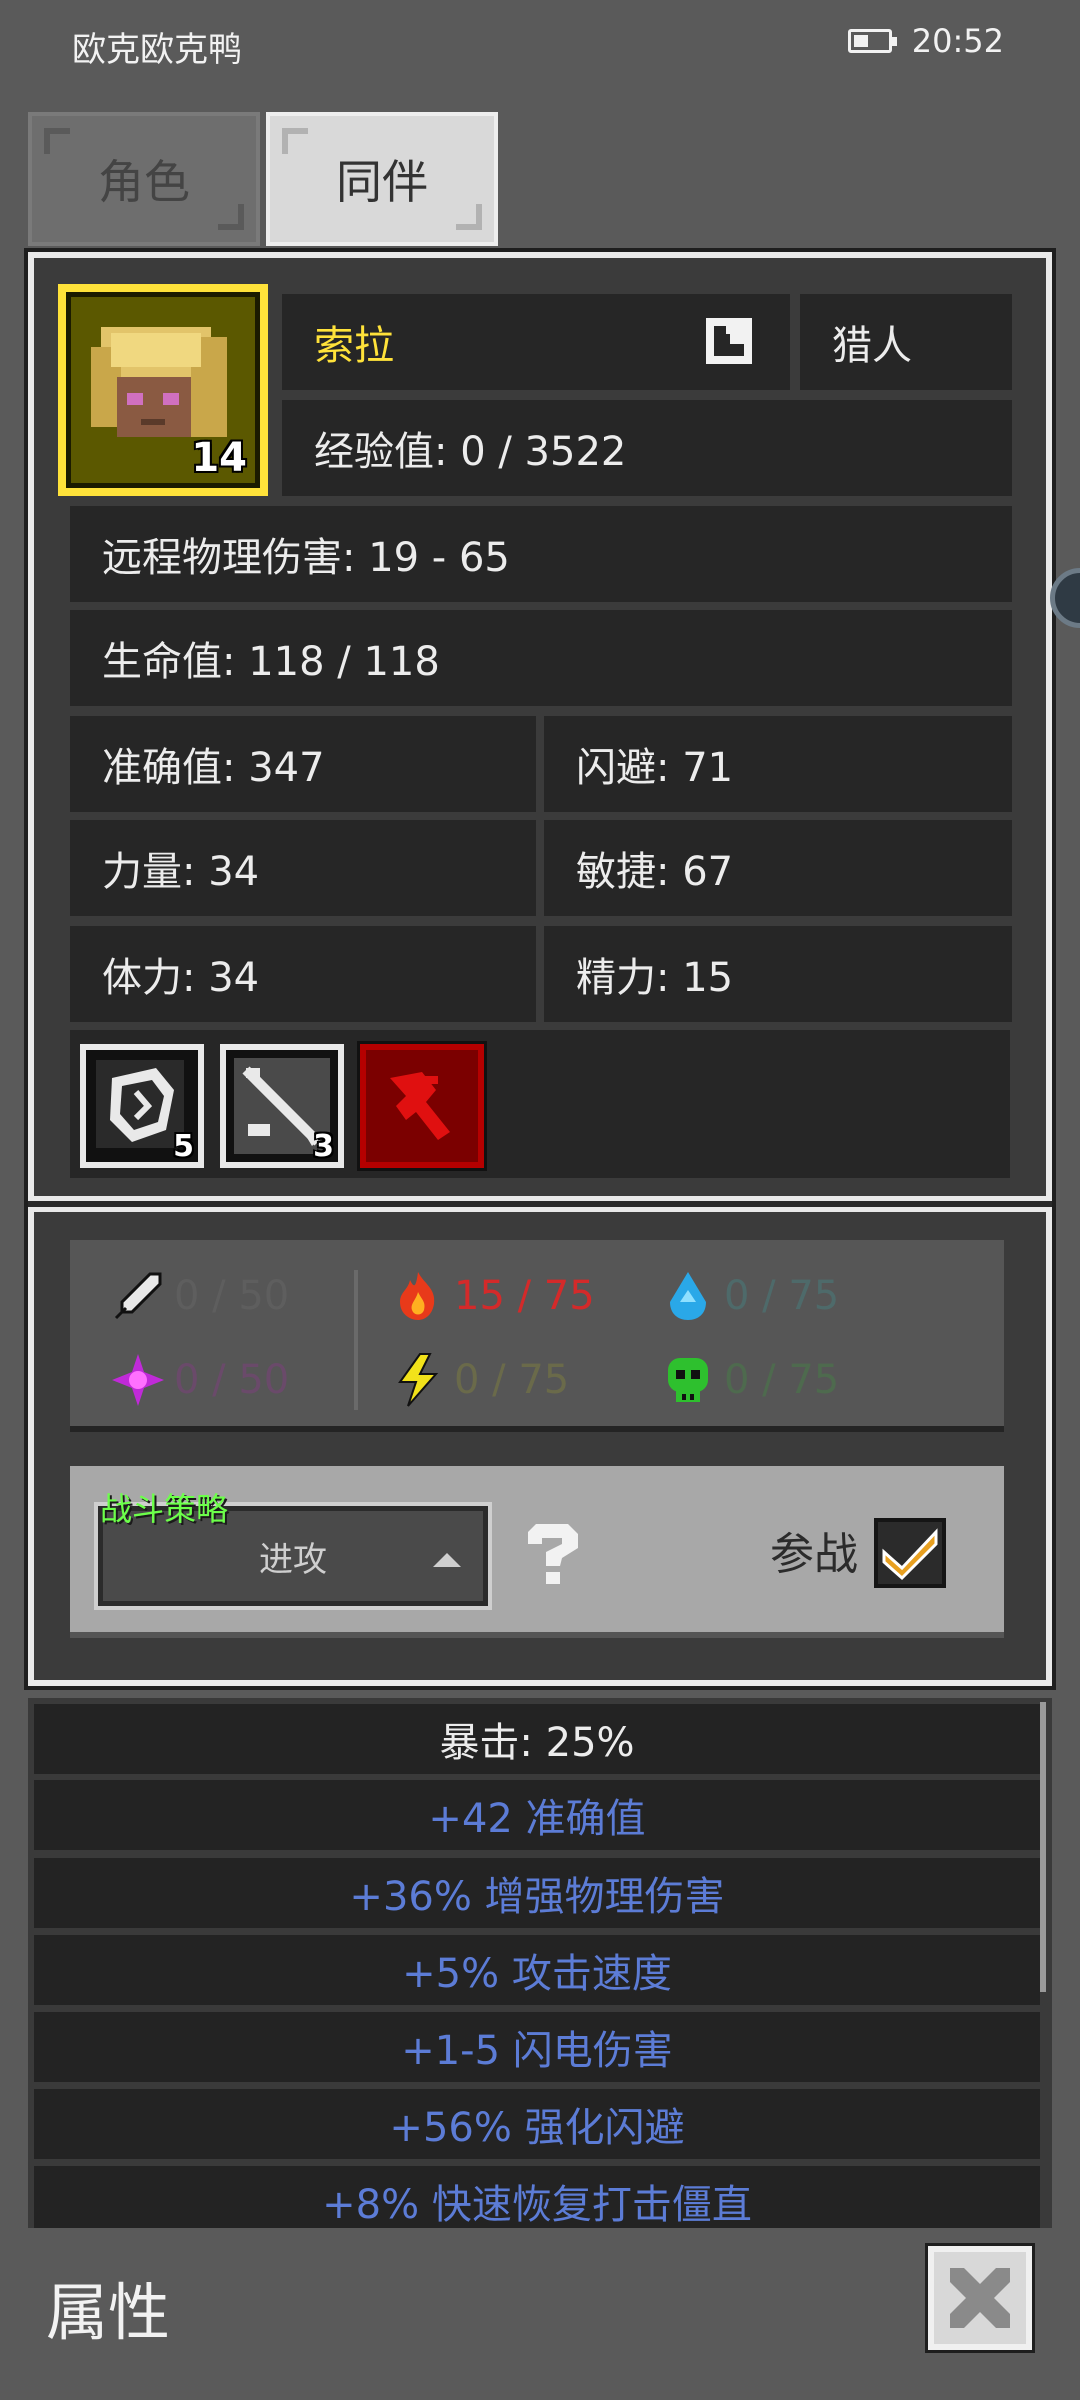  Describe the element at coordinates (382, 182) in the screenshot. I see `tab-partner-label: 同伴` at that location.